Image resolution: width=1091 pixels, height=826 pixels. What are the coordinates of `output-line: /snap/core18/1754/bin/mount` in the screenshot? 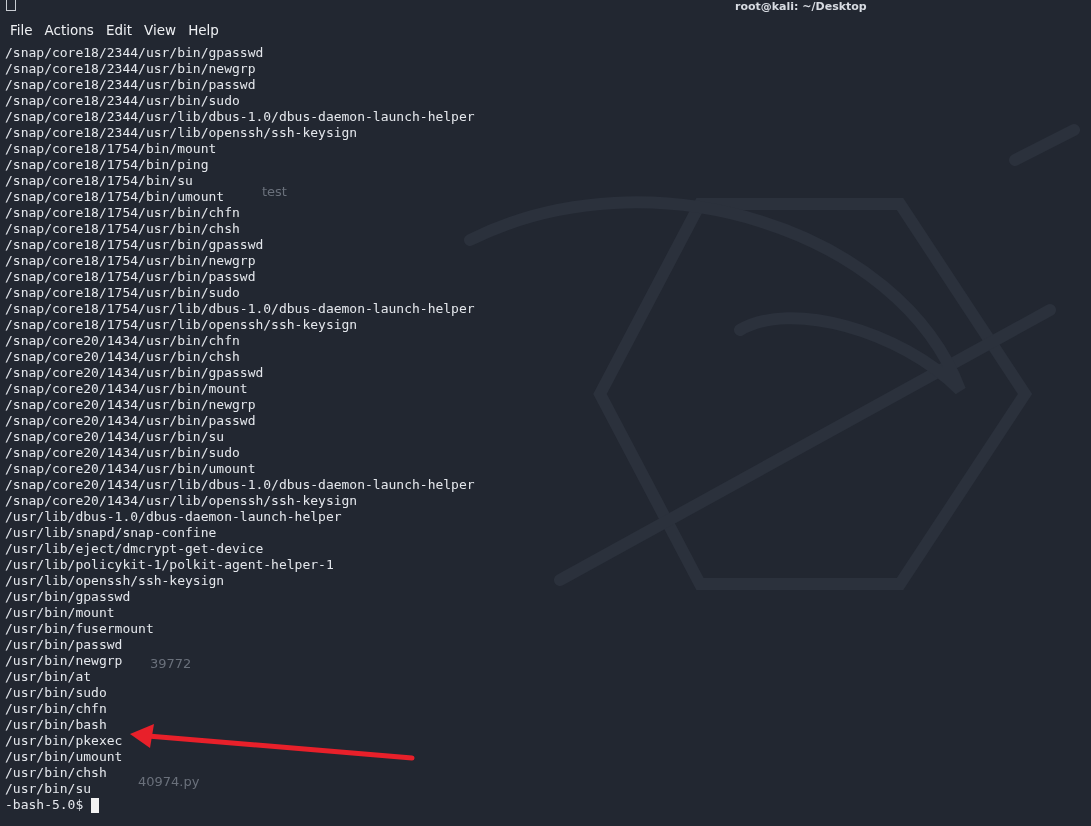 It's located at (111, 149).